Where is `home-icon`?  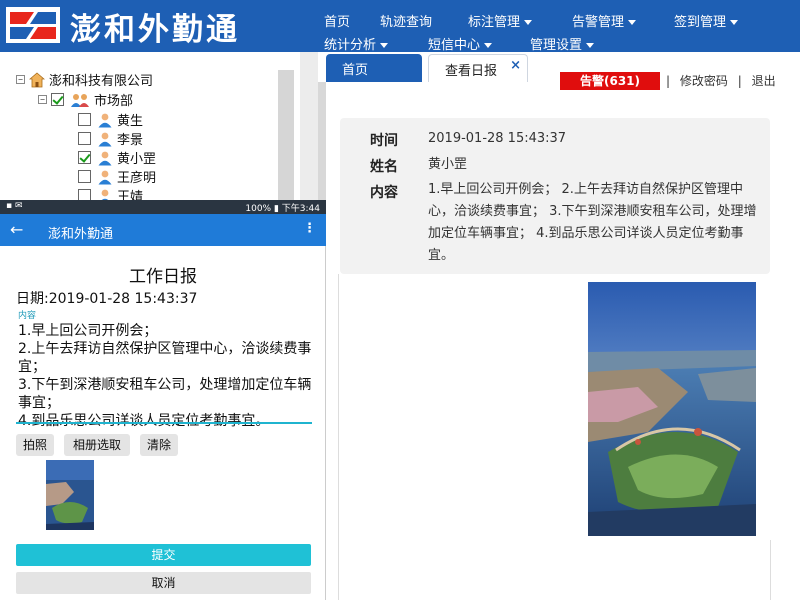
home-icon is located at coordinates (37, 79).